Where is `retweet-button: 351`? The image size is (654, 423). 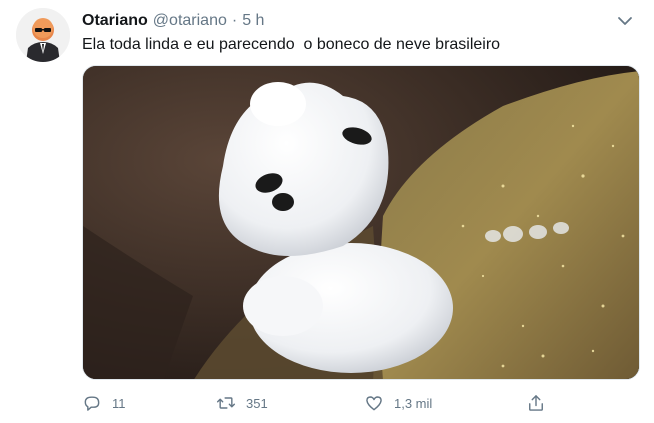 retweet-button: 351 is located at coordinates (242, 403).